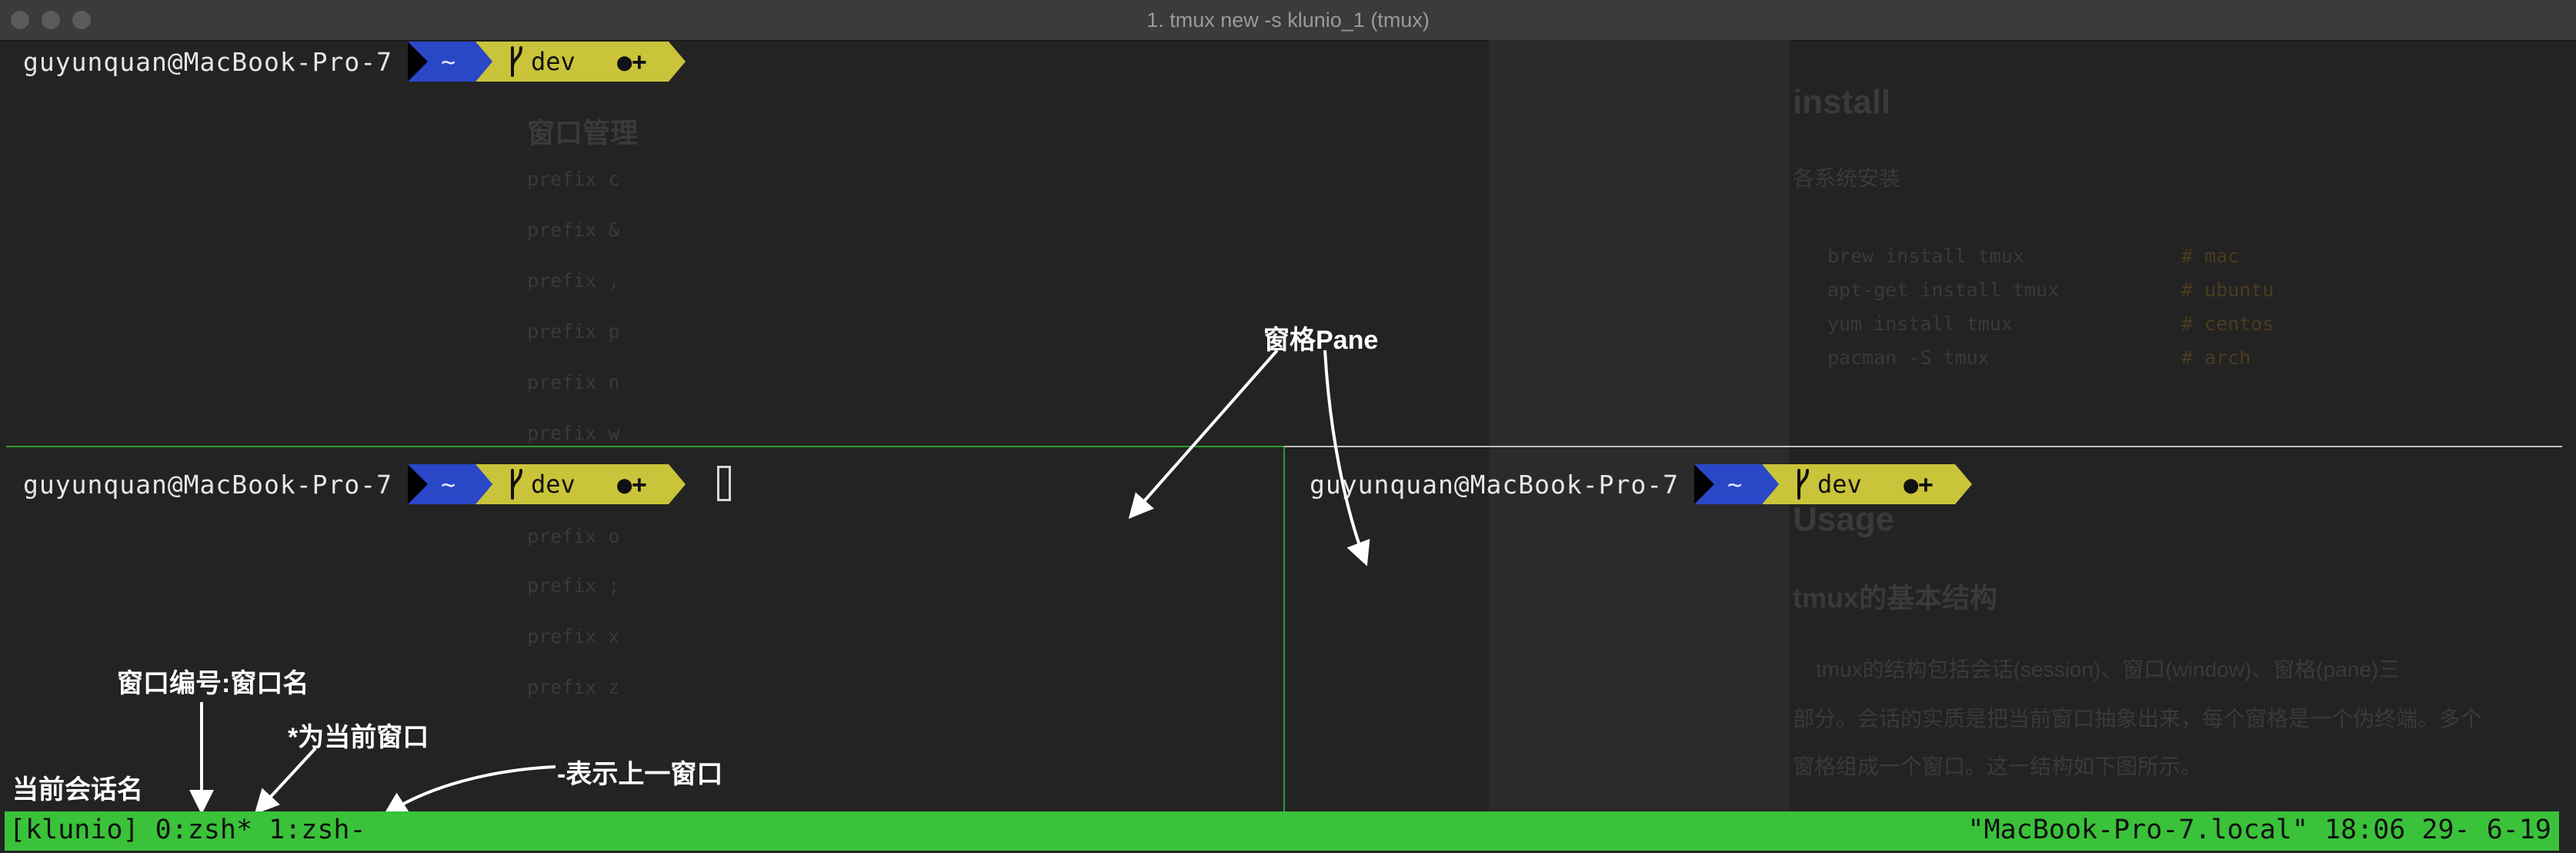  What do you see at coordinates (469, 791) in the screenshot?
I see `arrow-previous-window` at bounding box center [469, 791].